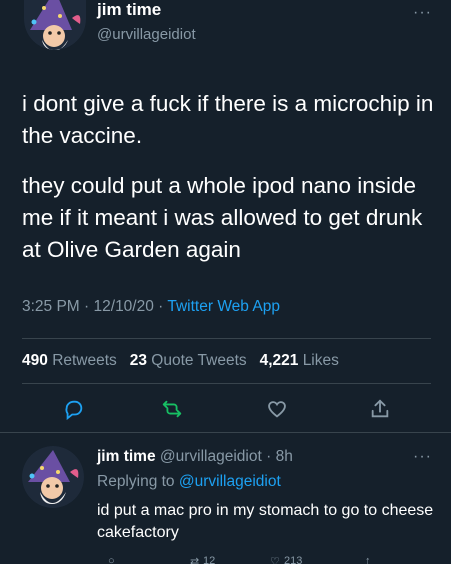  What do you see at coordinates (223, 306) in the screenshot?
I see `tweet-source: Twitter Web App` at bounding box center [223, 306].